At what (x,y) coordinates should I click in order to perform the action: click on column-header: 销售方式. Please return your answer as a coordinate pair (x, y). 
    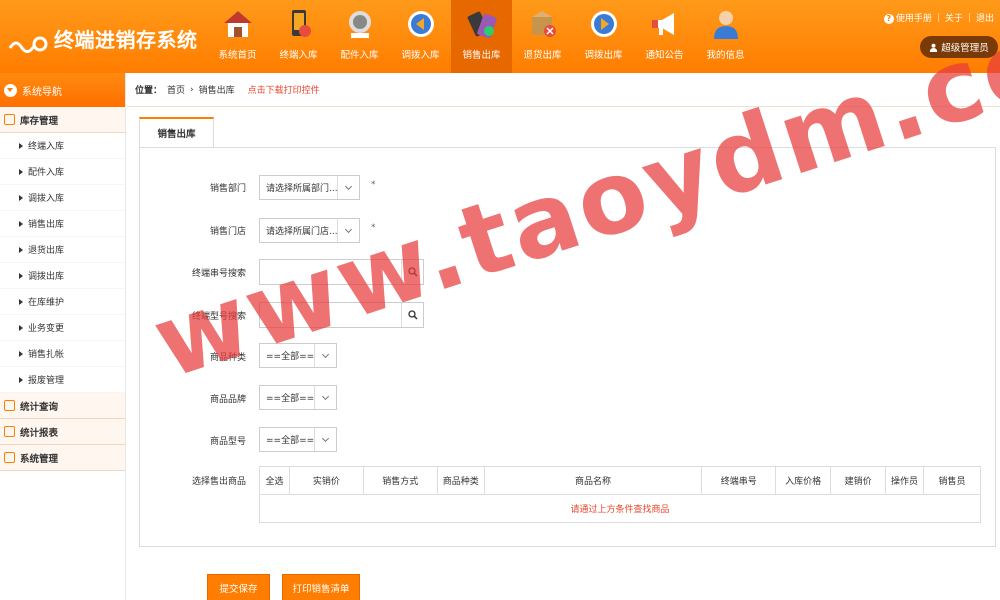
    Looking at the image, I should click on (400, 480).